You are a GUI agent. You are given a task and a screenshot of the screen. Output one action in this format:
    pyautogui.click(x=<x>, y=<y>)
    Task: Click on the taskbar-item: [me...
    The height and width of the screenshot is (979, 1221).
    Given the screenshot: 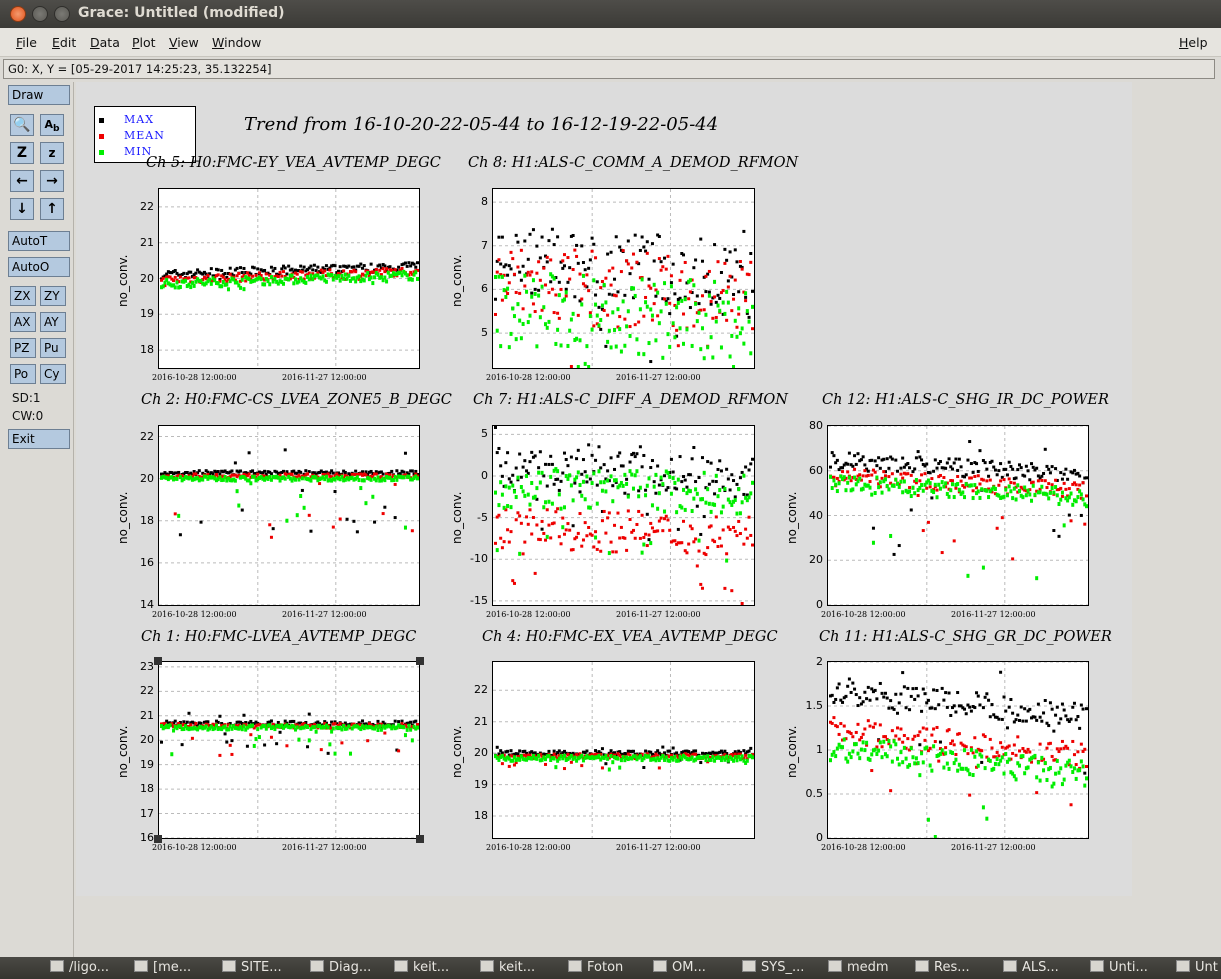 What is the action you would take?
    pyautogui.click(x=162, y=969)
    